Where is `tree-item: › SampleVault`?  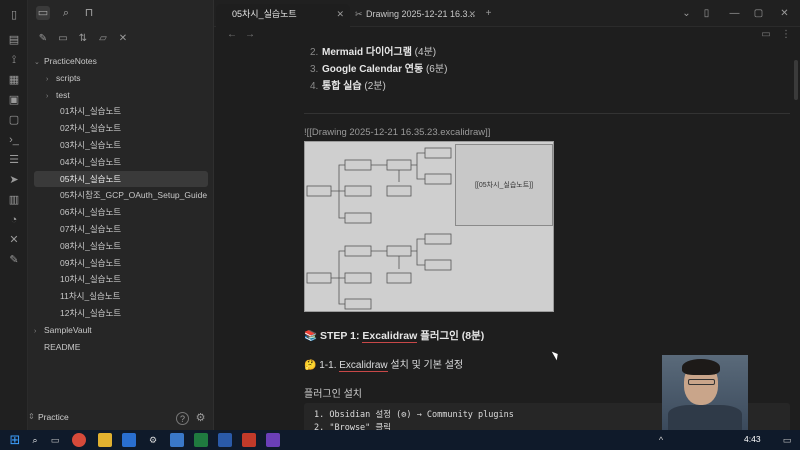 tree-item: › SampleVault is located at coordinates (121, 330).